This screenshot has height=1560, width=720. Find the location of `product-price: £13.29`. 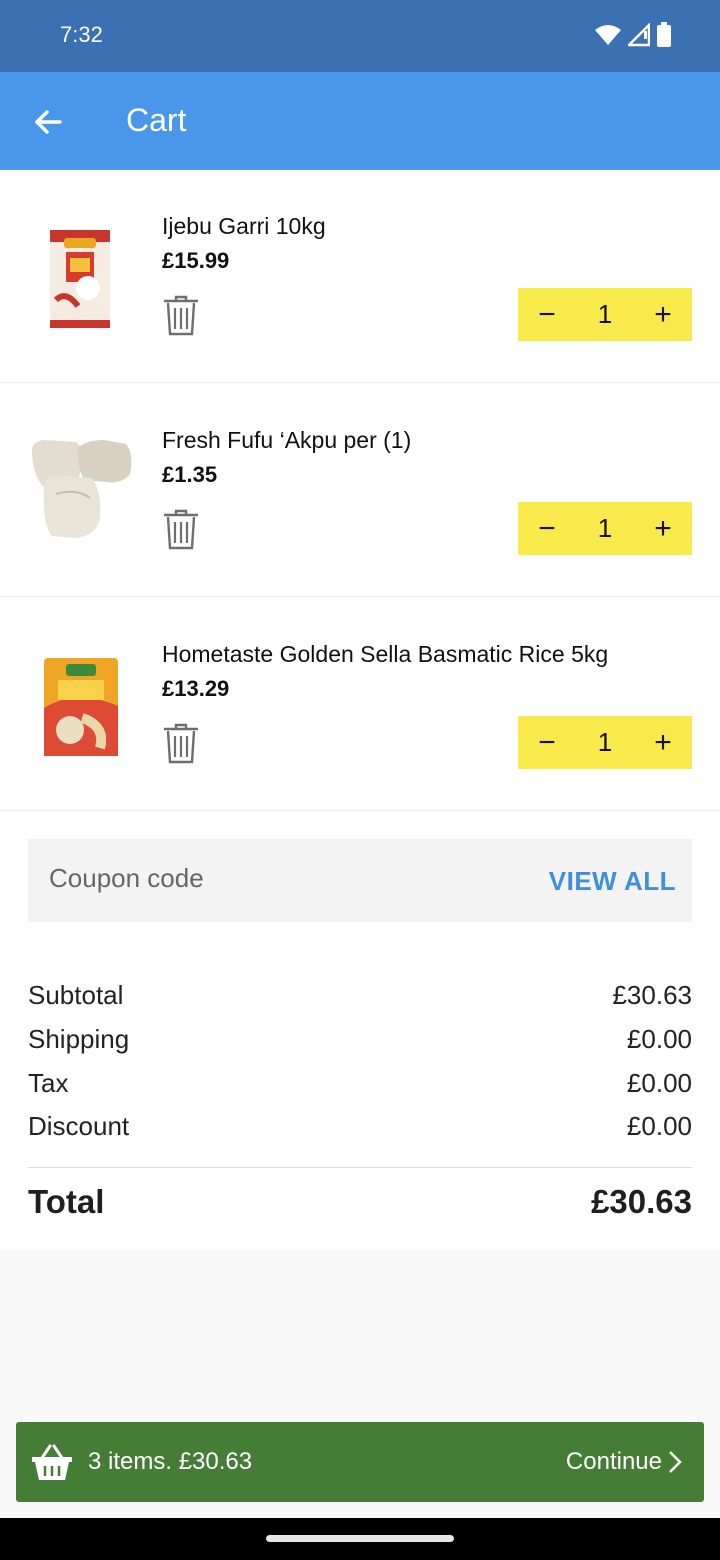

product-price: £13.29 is located at coordinates (196, 688).